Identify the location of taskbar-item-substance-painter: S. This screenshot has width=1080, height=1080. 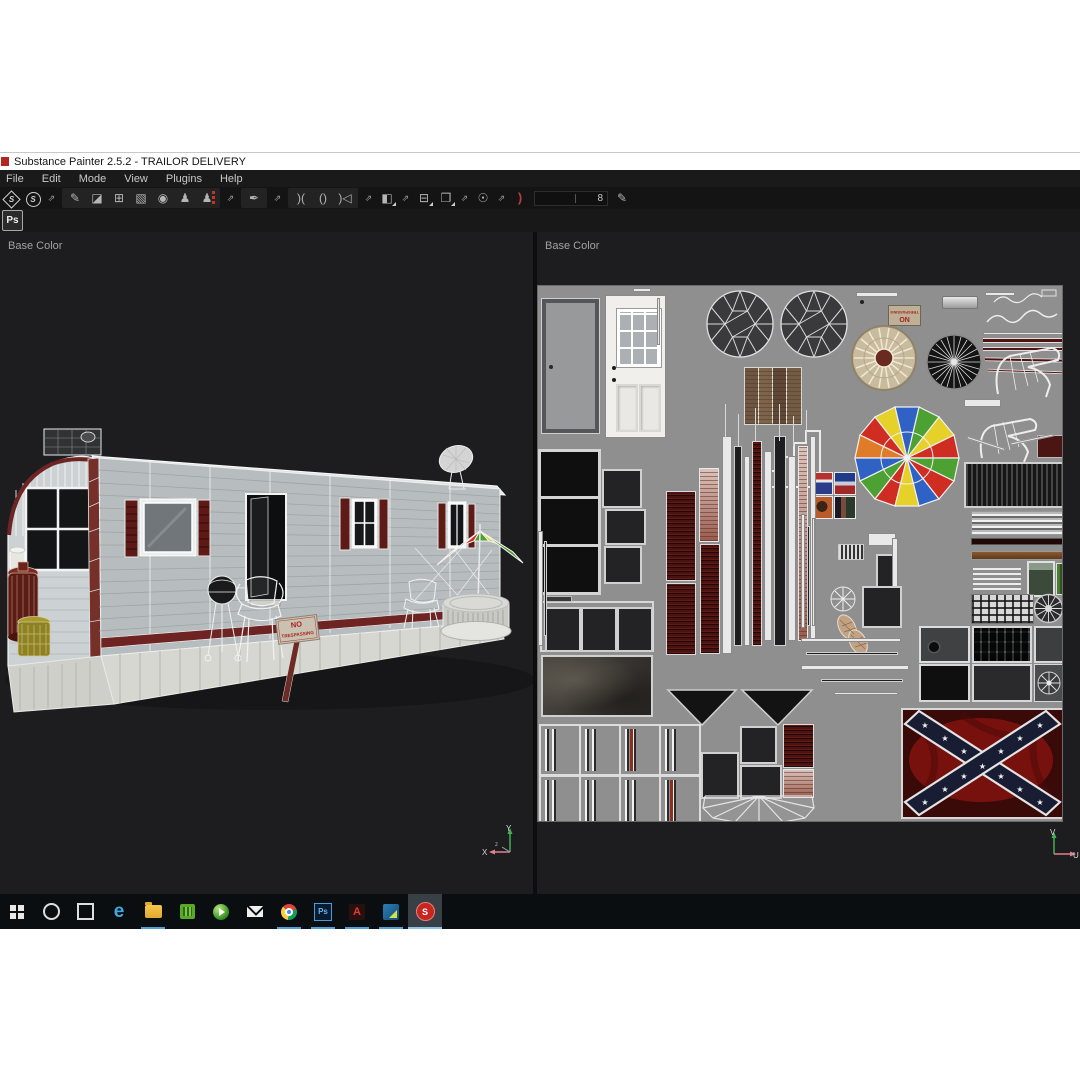
(425, 911).